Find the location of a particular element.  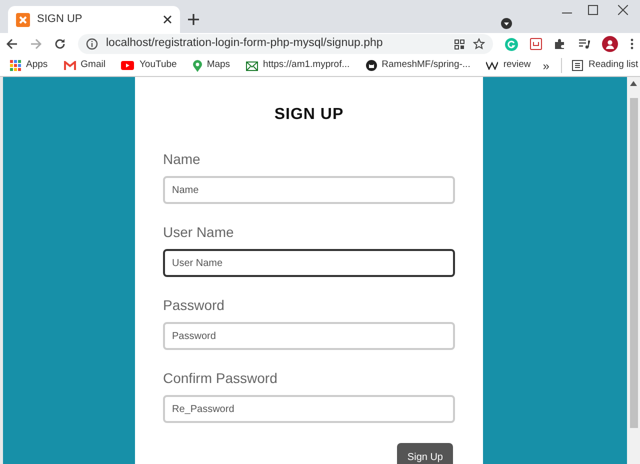

scrollbar-thumb is located at coordinates (634, 263).